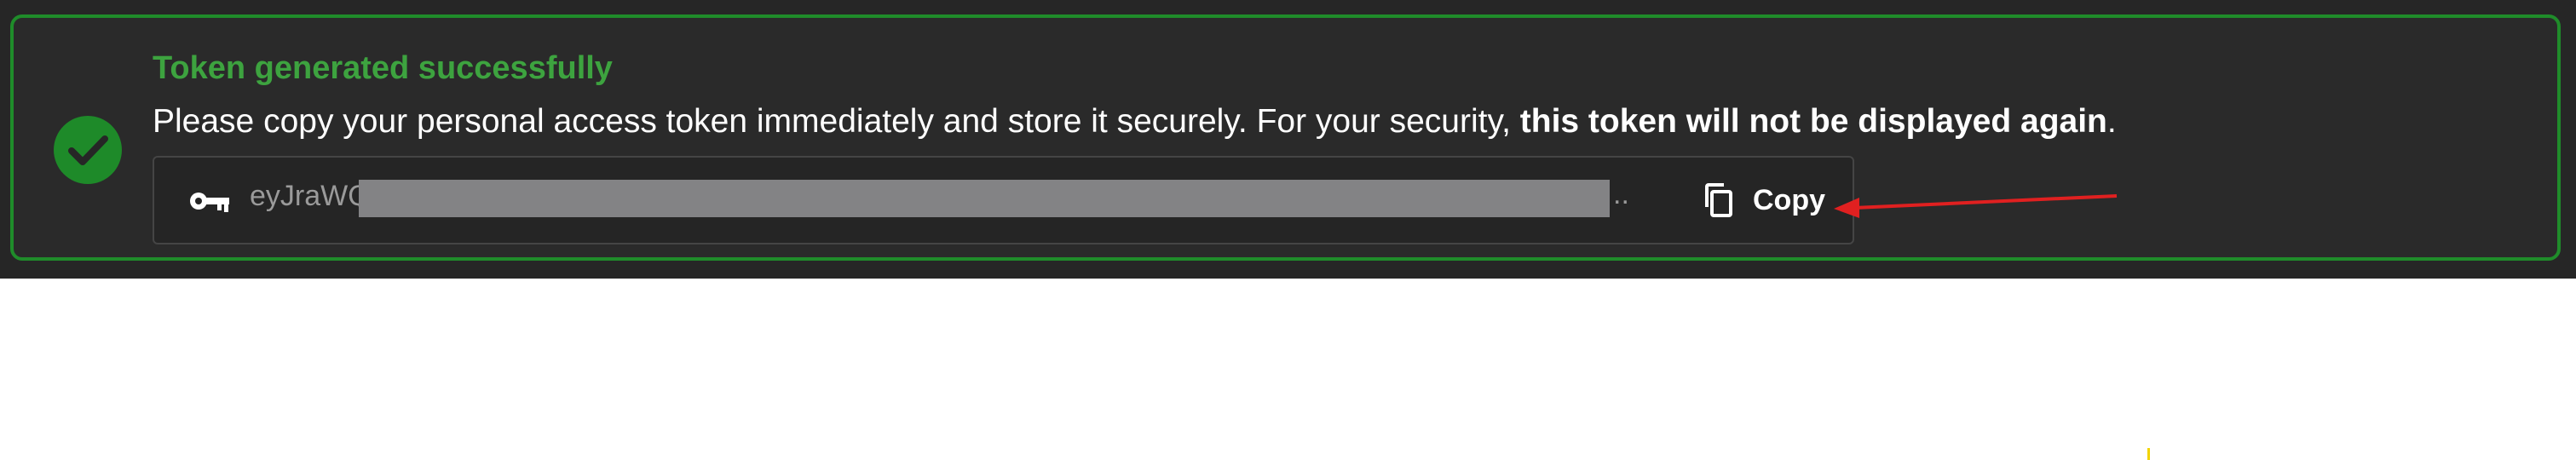 This screenshot has height=460, width=2576. I want to click on cursor-mark, so click(2148, 454).